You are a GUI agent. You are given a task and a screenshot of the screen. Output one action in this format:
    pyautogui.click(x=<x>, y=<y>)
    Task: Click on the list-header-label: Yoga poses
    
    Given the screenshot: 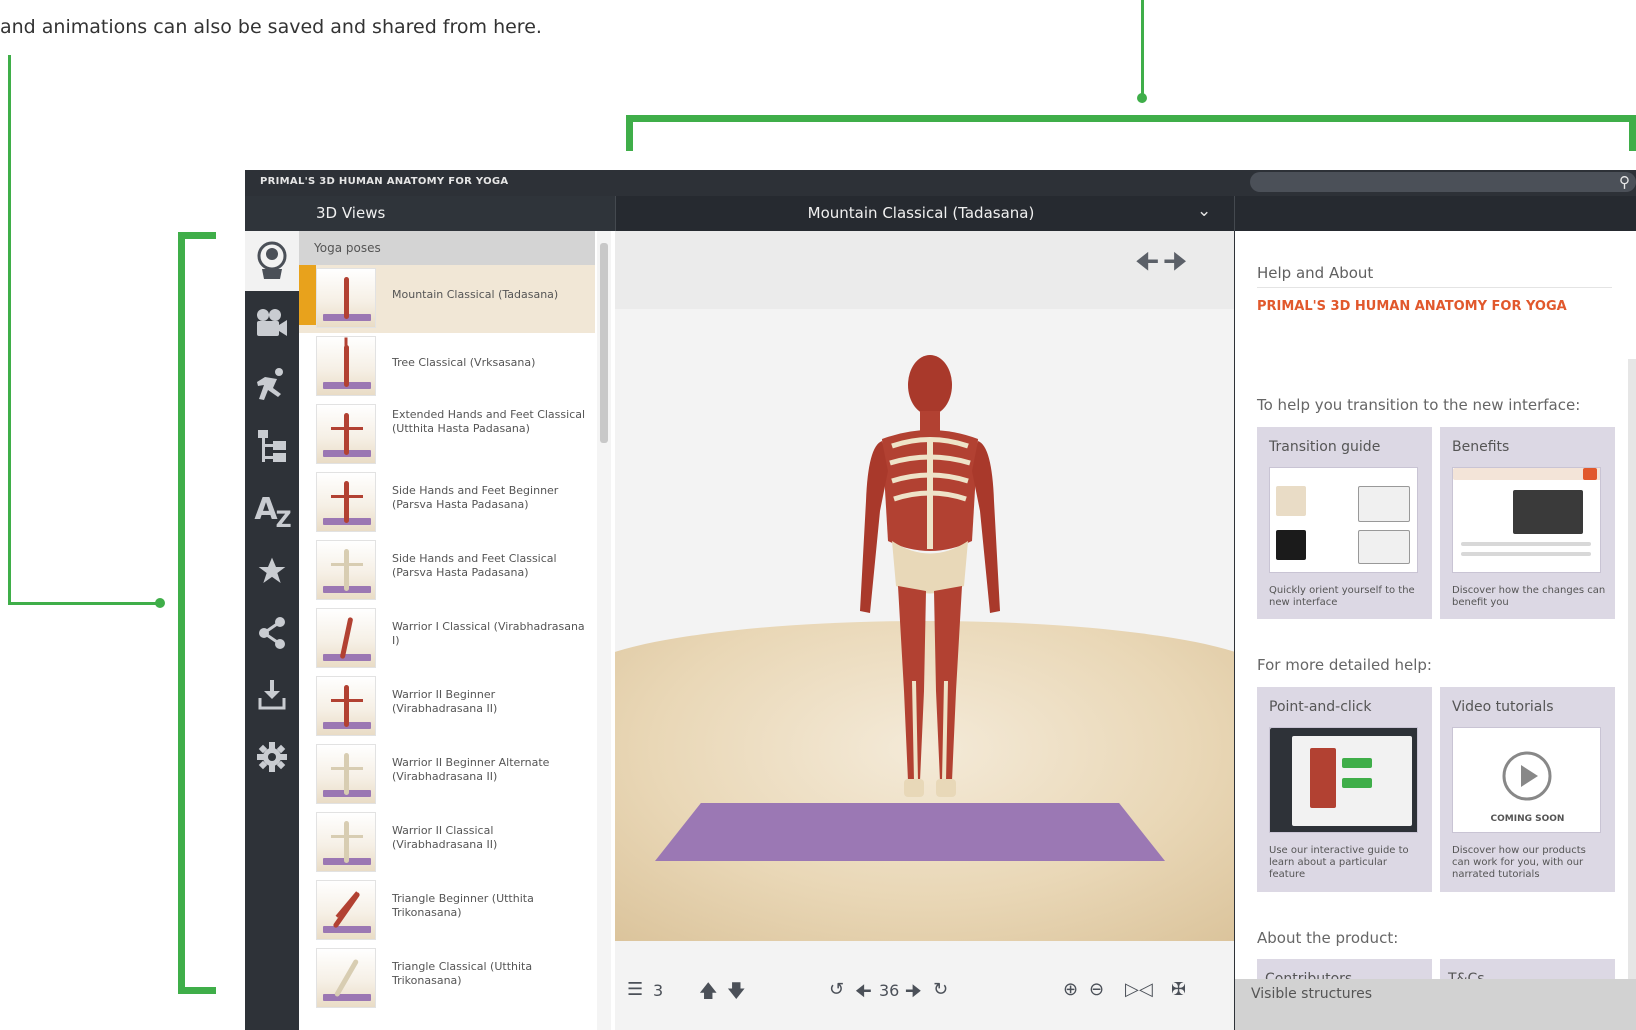 What is the action you would take?
    pyautogui.click(x=347, y=248)
    